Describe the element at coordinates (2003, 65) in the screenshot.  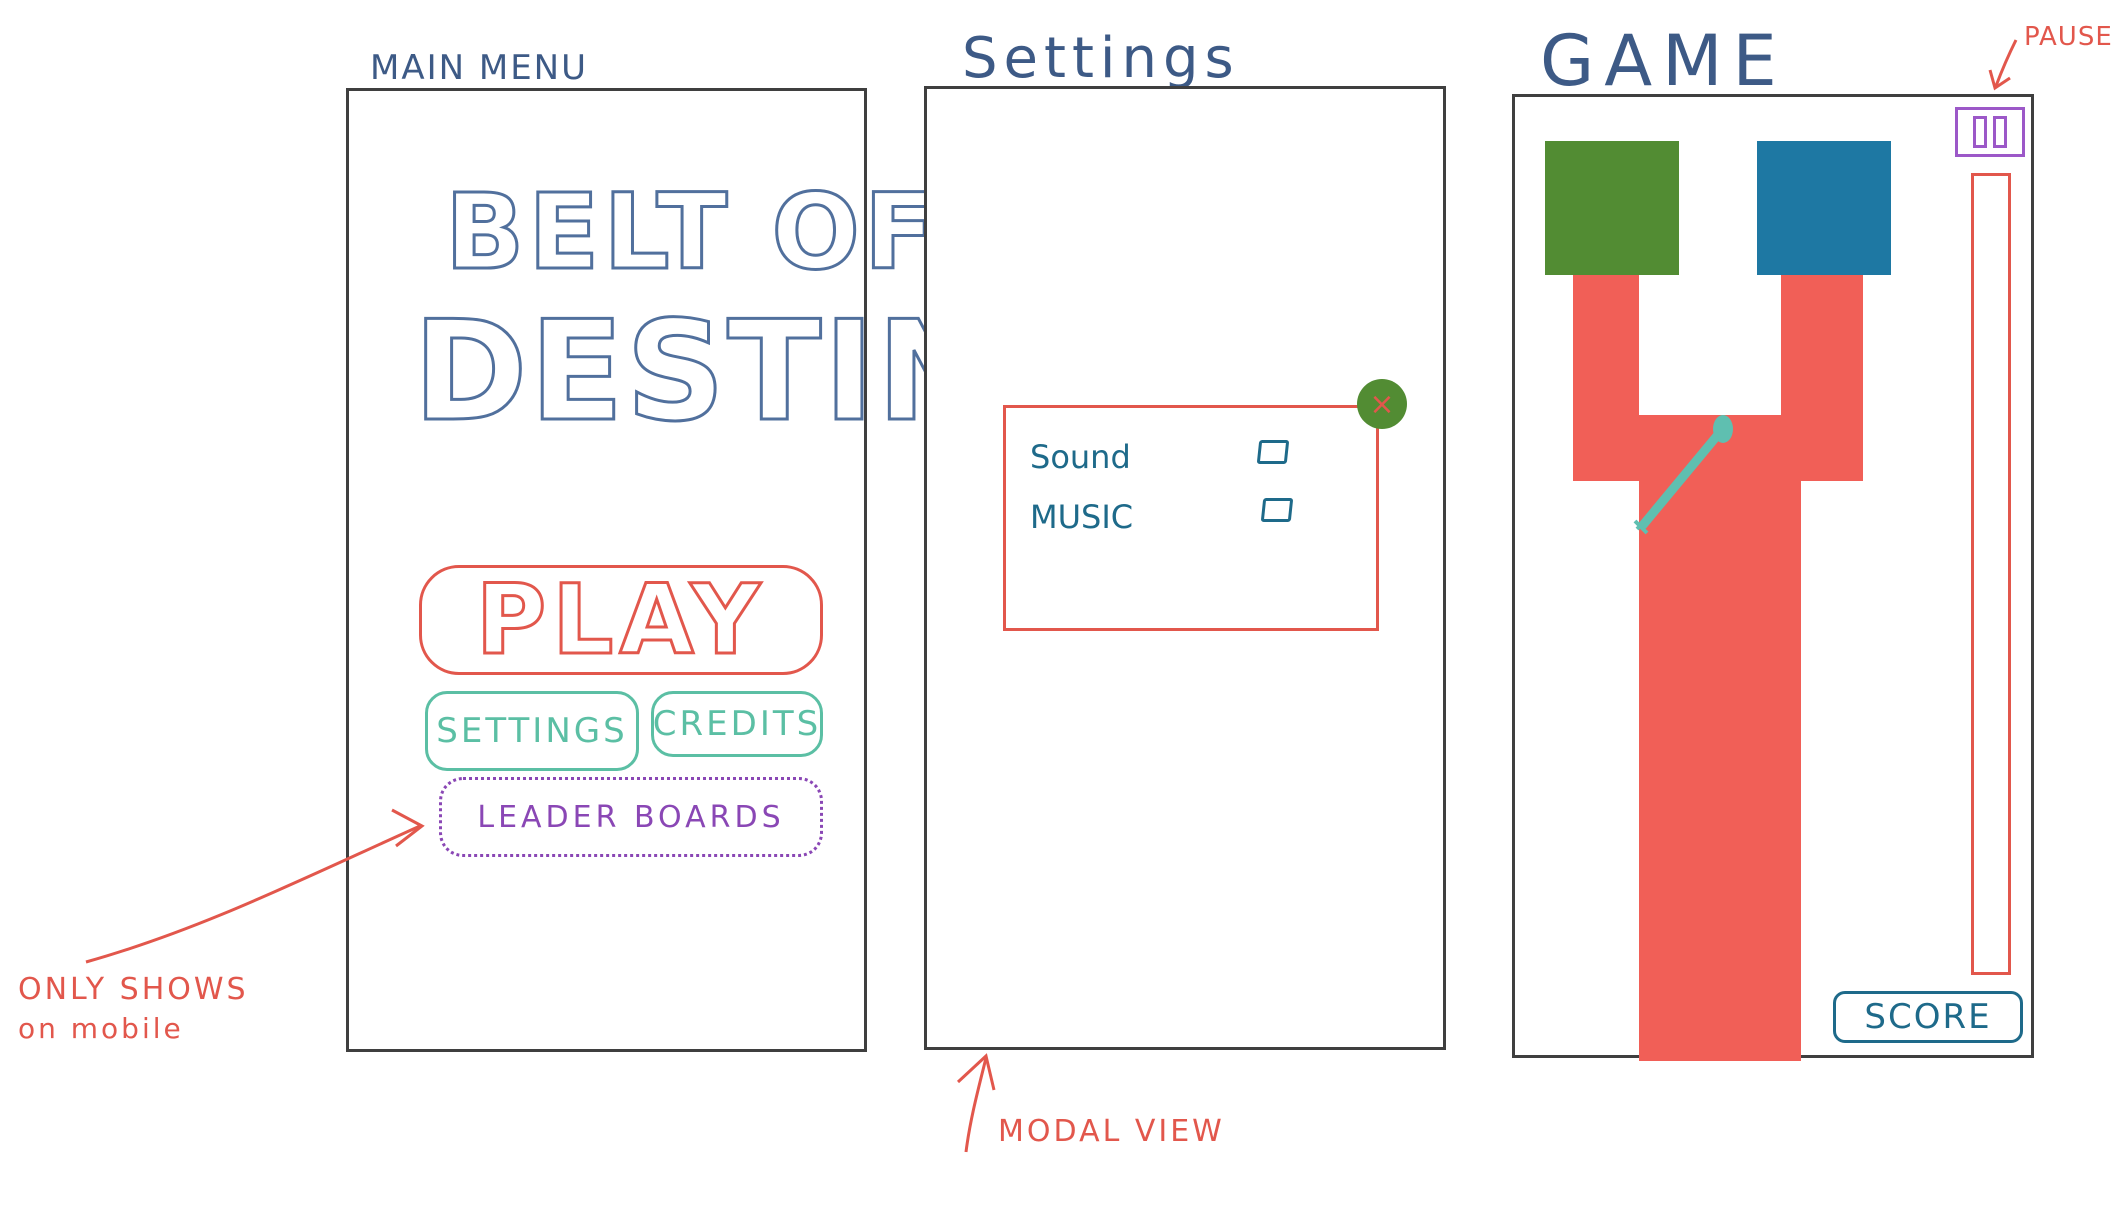
I see `pause-note-arrow` at that location.